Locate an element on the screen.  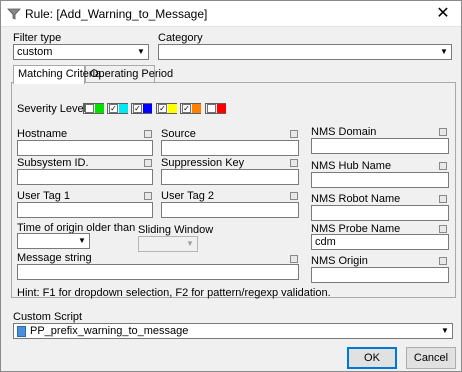
subsystem-id-label: Subsystem ID. is located at coordinates (53, 163).